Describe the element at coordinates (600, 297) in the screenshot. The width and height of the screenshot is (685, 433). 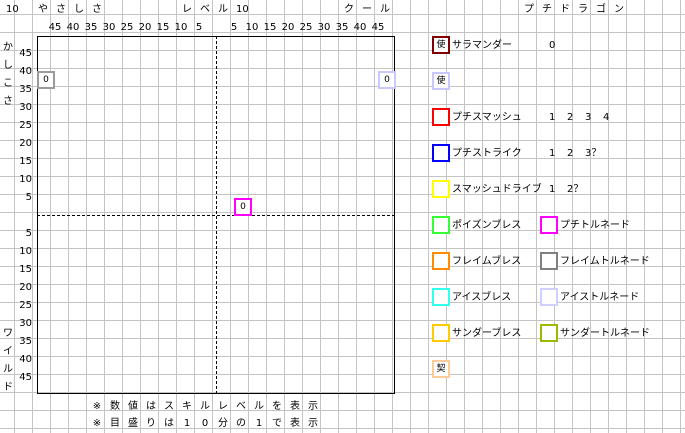
I see `ice-tornado-label: アイストルネード` at that location.